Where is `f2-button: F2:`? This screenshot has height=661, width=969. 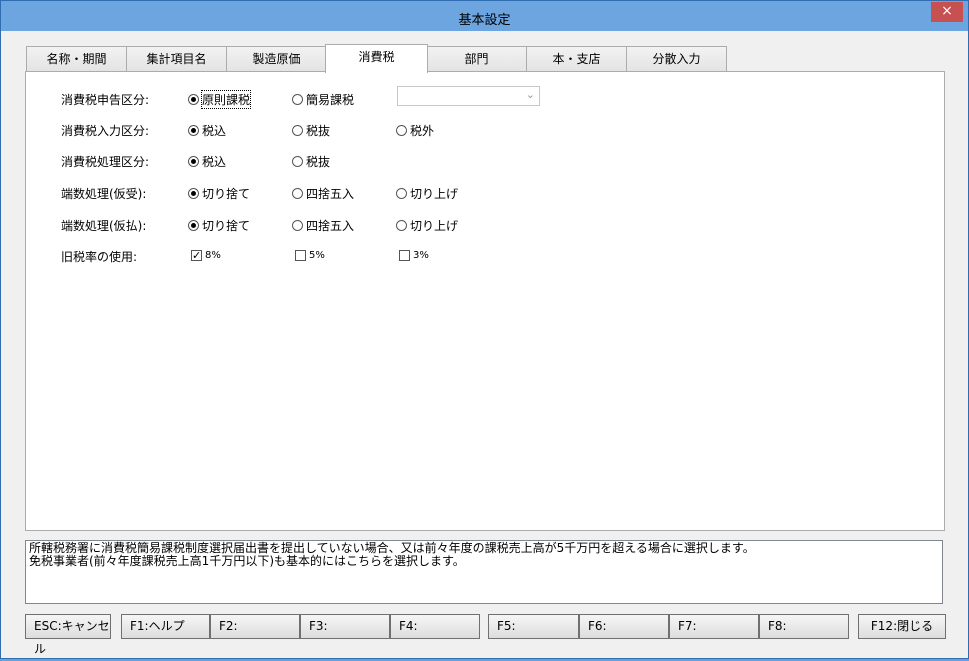
f2-button: F2: is located at coordinates (255, 626).